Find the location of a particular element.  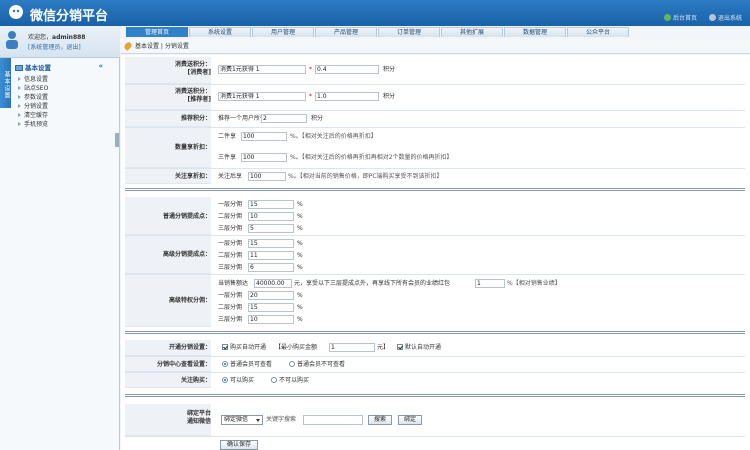

sidebar-item-distribution: 分销设置 is located at coordinates (33, 105).